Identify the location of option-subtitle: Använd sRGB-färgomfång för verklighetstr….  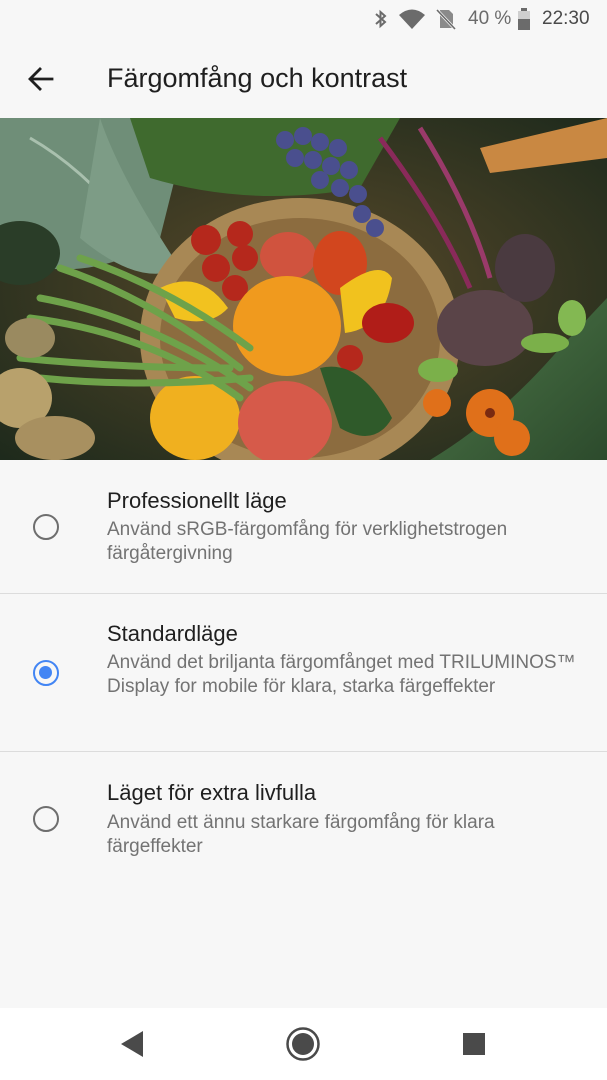
(307, 541).